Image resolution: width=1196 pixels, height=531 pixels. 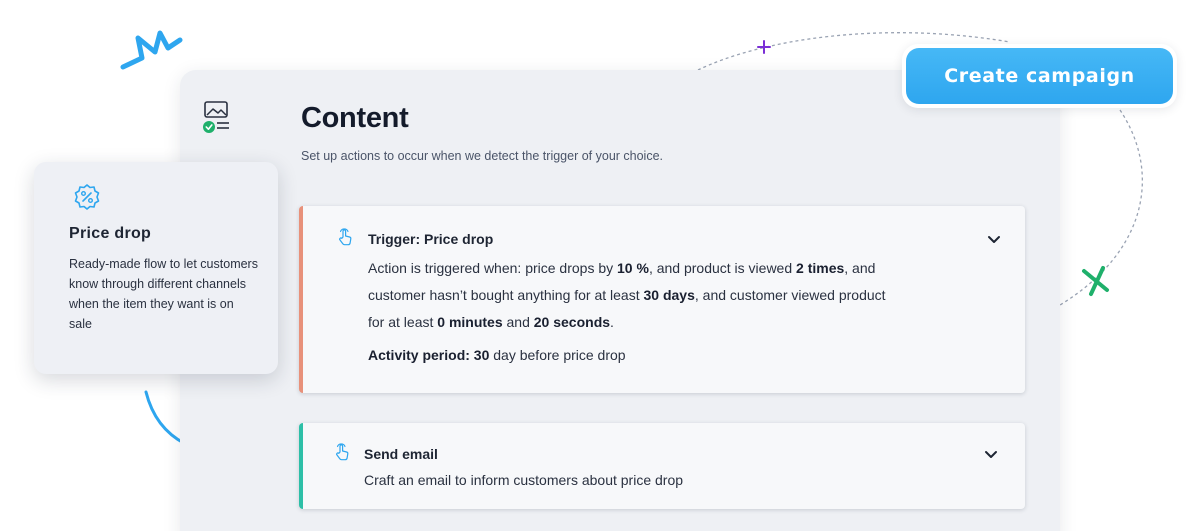 I want to click on dashed-arc-right, so click(x=1101, y=207).